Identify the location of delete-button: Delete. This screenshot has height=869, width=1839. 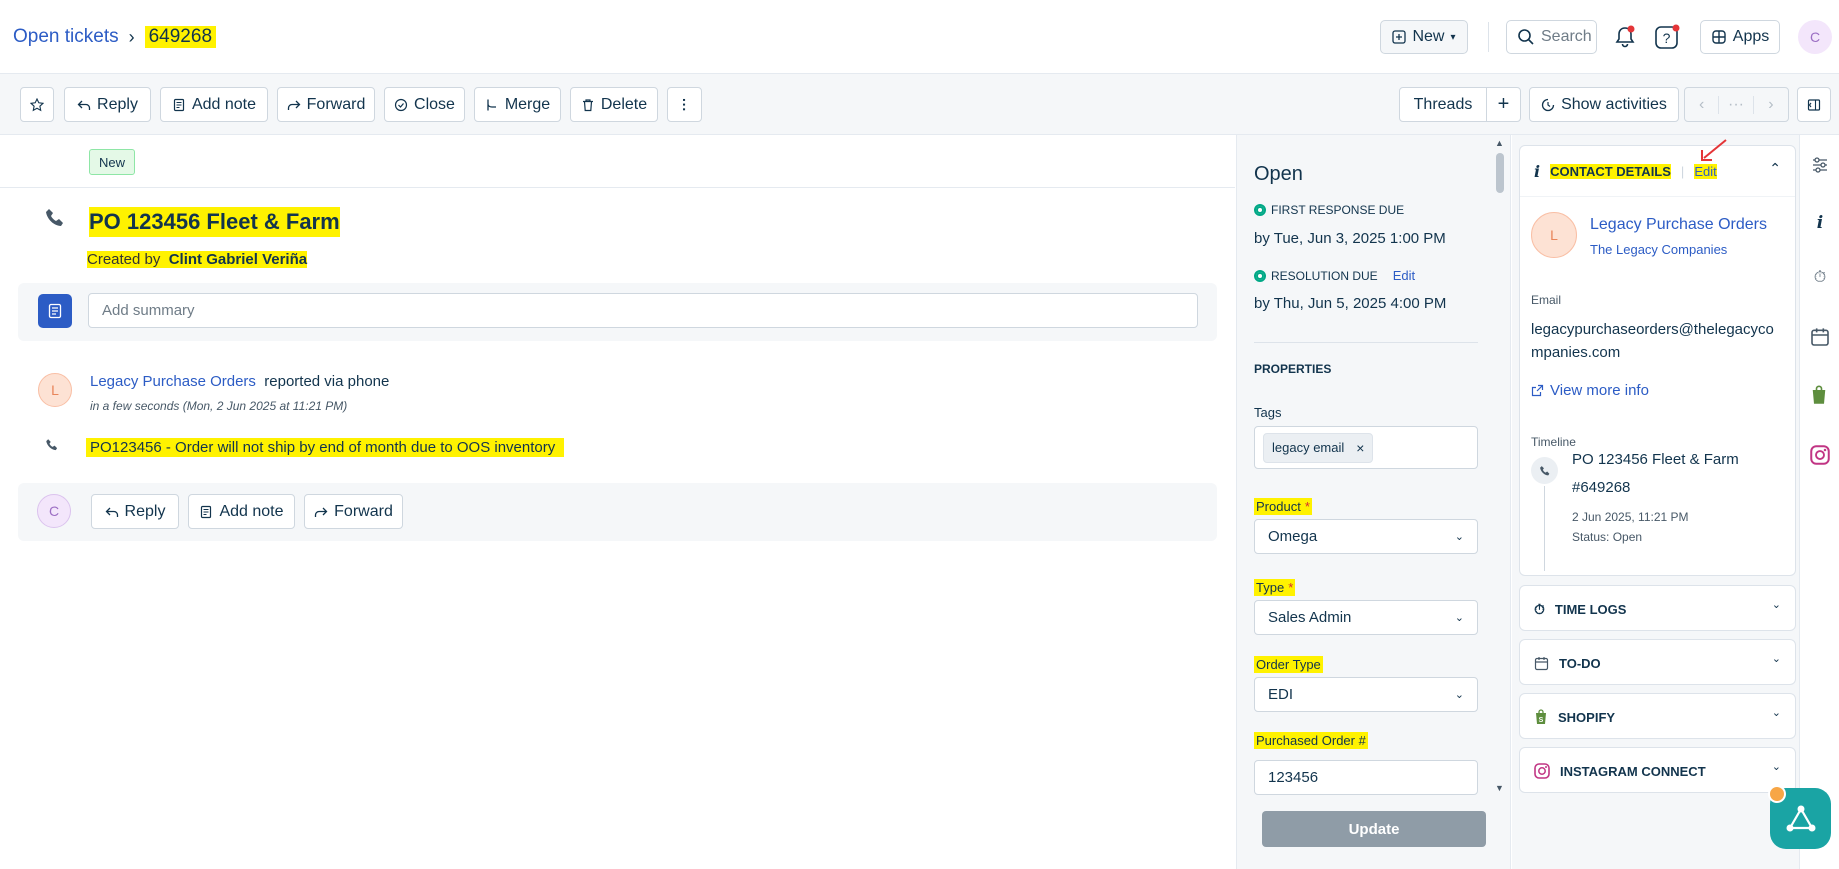
(614, 104).